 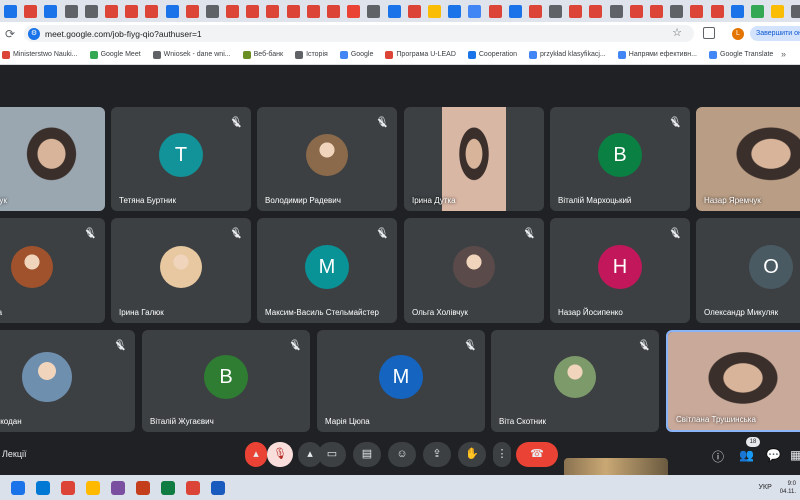 What do you see at coordinates (718, 456) in the screenshot?
I see `meeting-info-icon: ⓘ` at bounding box center [718, 456].